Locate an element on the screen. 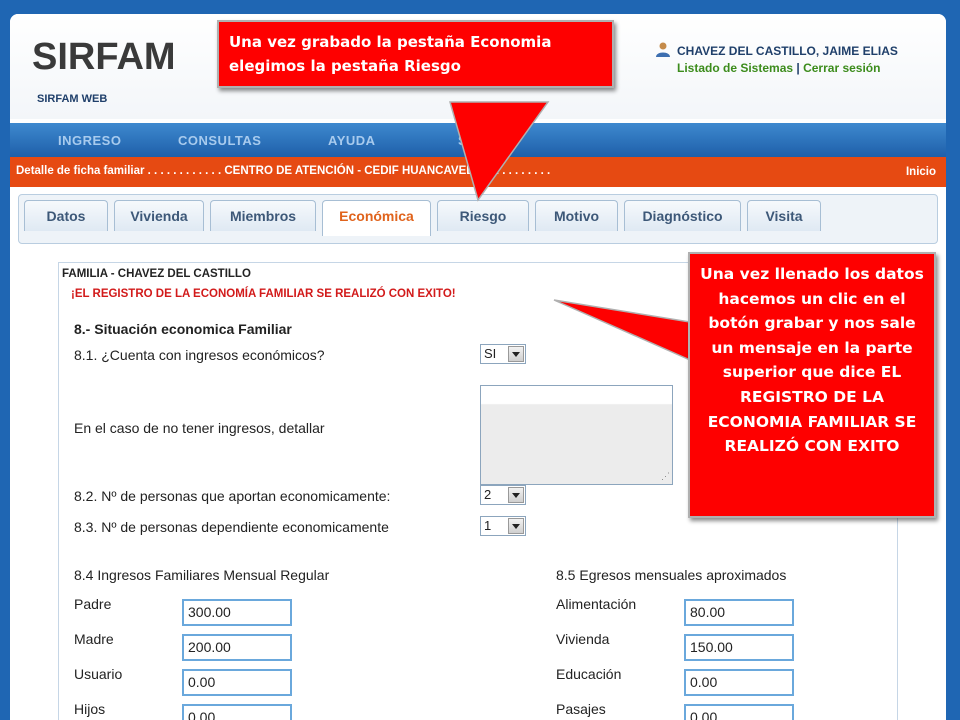 This screenshot has width=960, height=720. expense-input-educacion: 0.00 is located at coordinates (739, 682).